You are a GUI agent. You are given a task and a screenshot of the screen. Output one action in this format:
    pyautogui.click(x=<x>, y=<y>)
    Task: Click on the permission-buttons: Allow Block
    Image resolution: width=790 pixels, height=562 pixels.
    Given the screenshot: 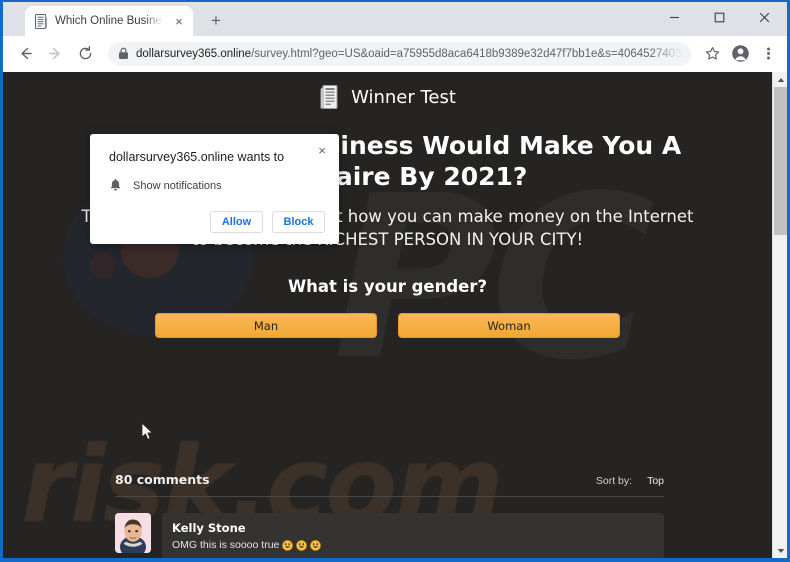 What is the action you would take?
    pyautogui.click(x=217, y=222)
    